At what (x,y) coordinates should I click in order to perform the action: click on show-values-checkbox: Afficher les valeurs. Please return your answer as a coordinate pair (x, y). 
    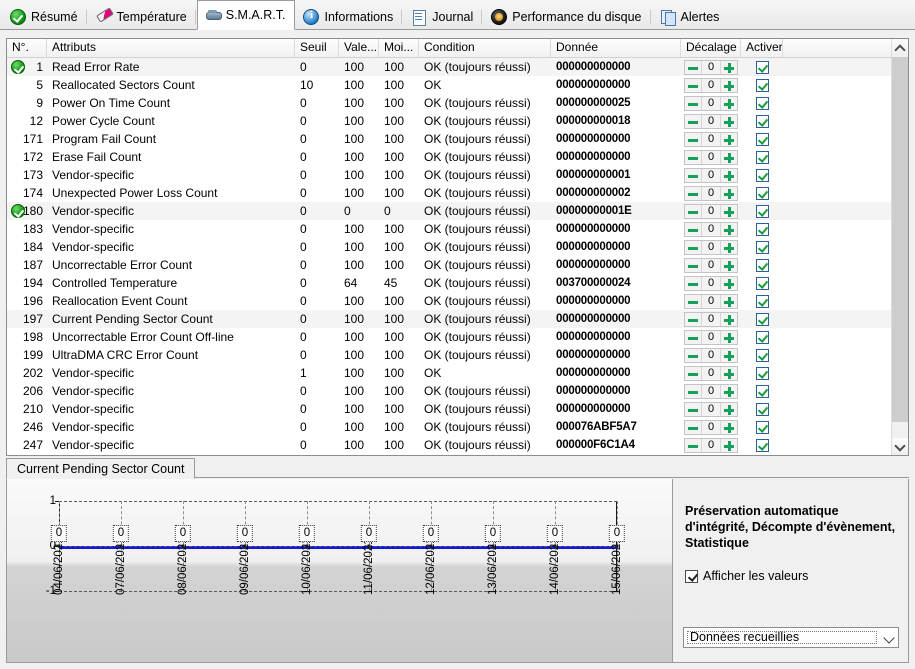
    Looking at the image, I should click on (746, 576).